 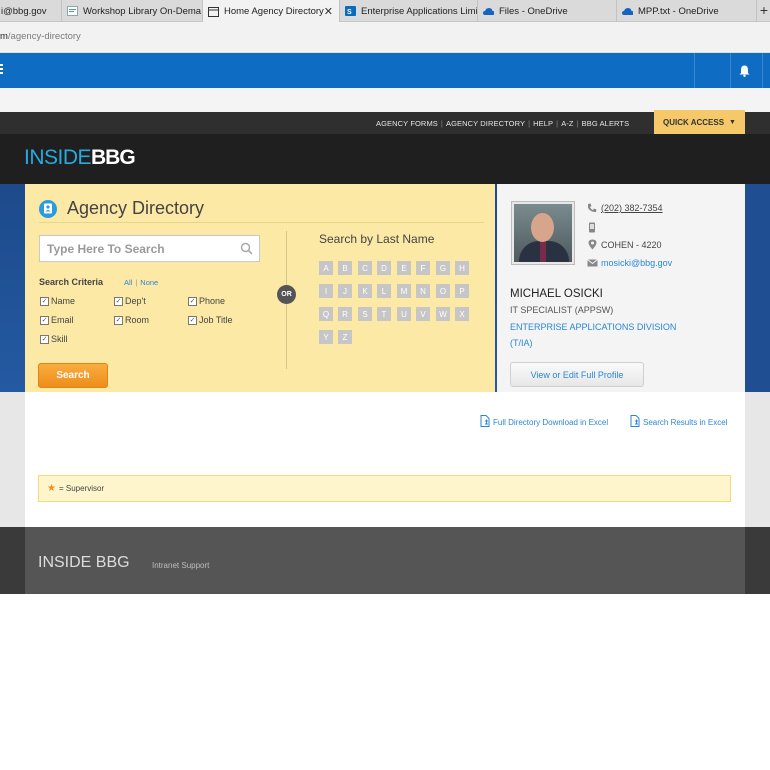 I want to click on tab-label: Enterprise Applications Limi, so click(x=419, y=11).